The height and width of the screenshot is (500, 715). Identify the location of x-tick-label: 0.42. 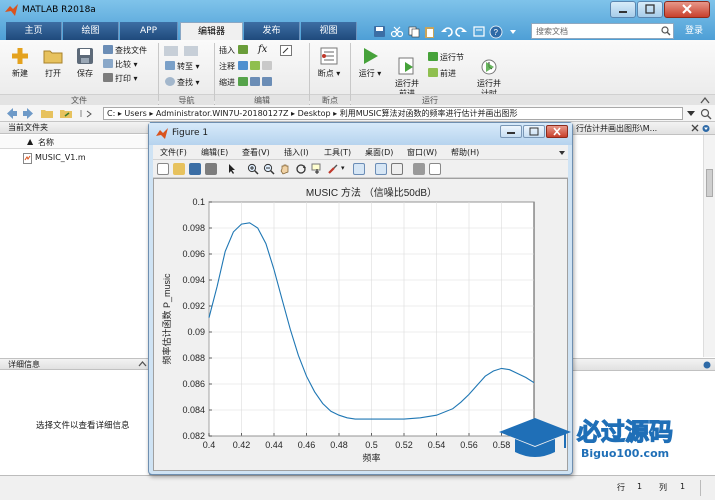
(242, 445).